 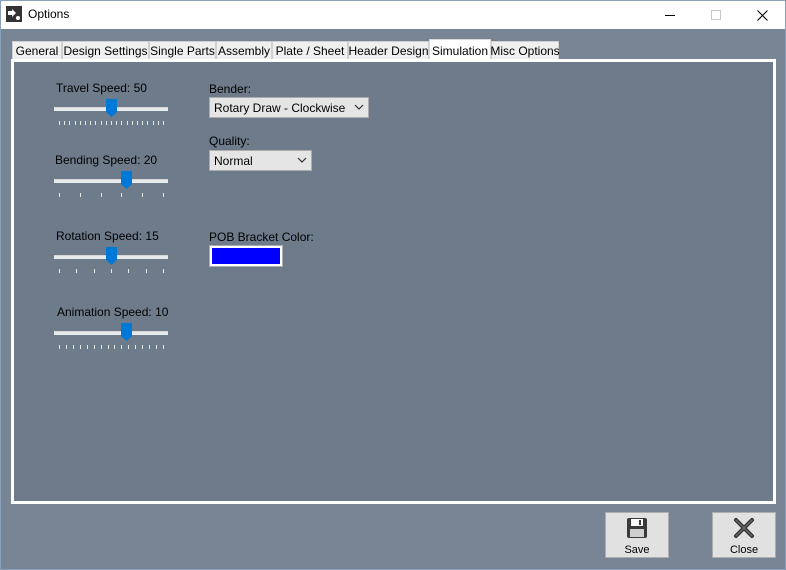 What do you see at coordinates (525, 50) in the screenshot?
I see `tab-misc-options: Misc Options` at bounding box center [525, 50].